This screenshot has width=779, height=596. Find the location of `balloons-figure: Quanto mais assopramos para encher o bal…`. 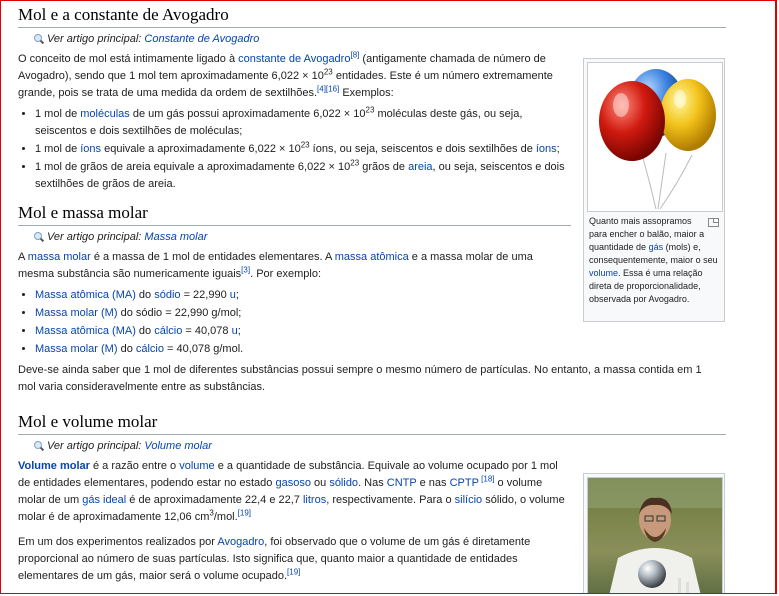

balloons-figure: Quanto mais assopramos para encher o bal… is located at coordinates (654, 190).